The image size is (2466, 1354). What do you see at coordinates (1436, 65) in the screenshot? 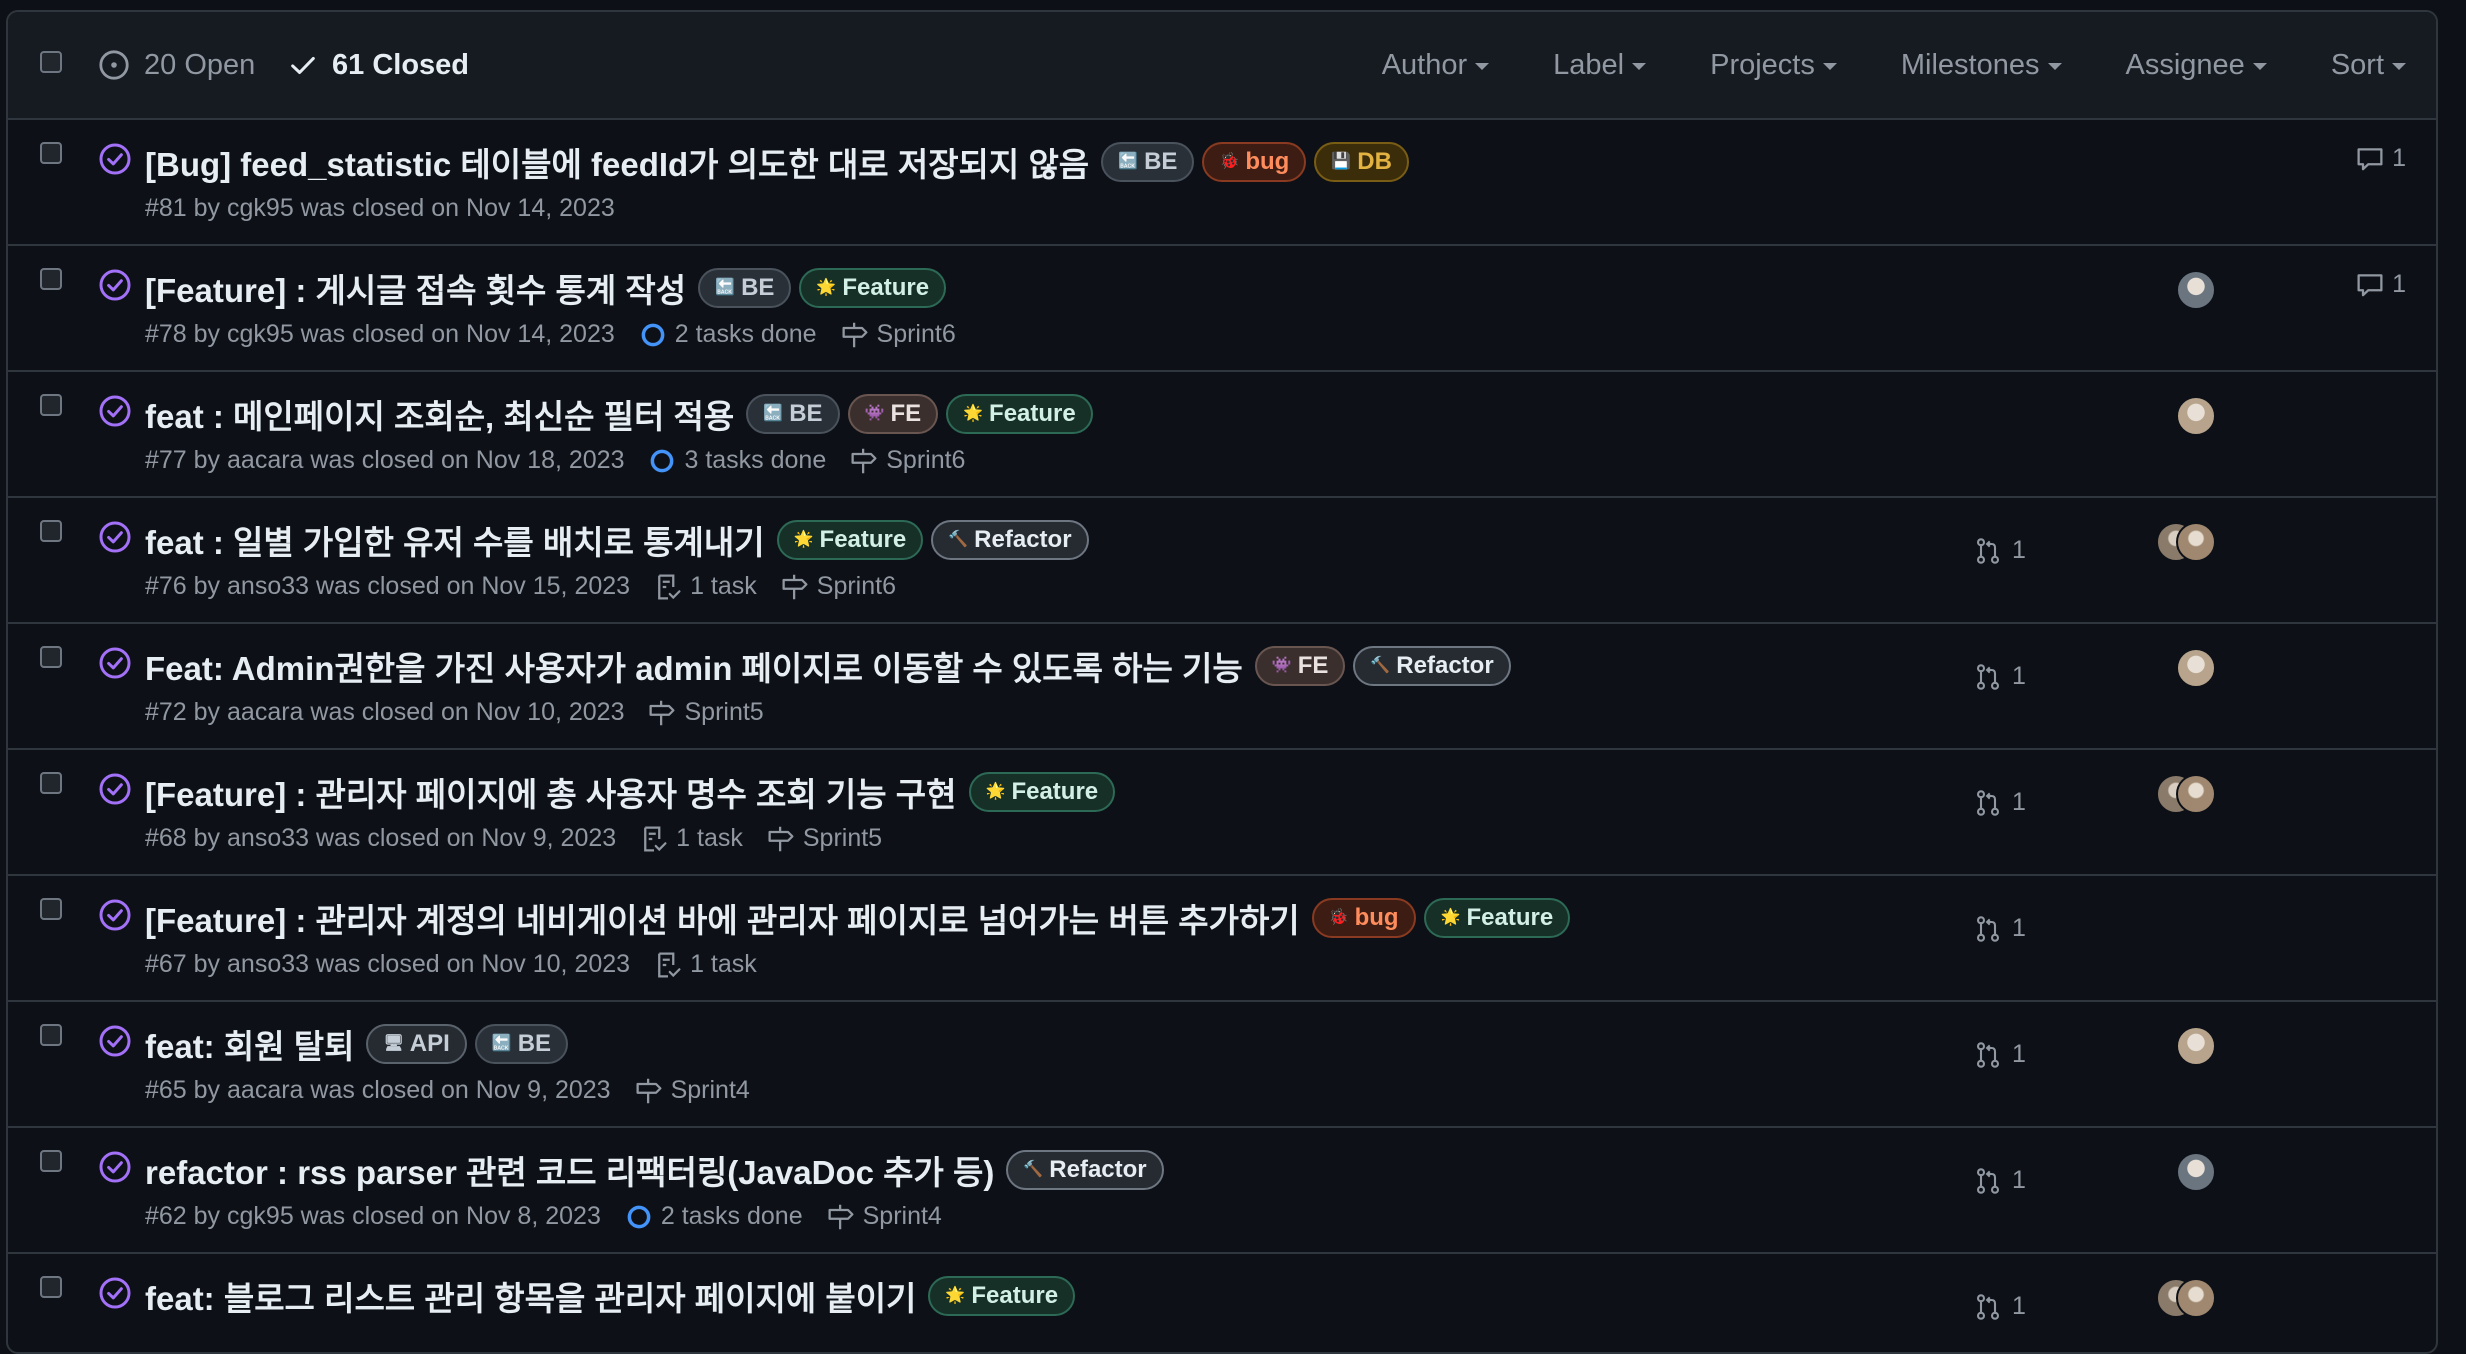
I see `author-filter: Author` at bounding box center [1436, 65].